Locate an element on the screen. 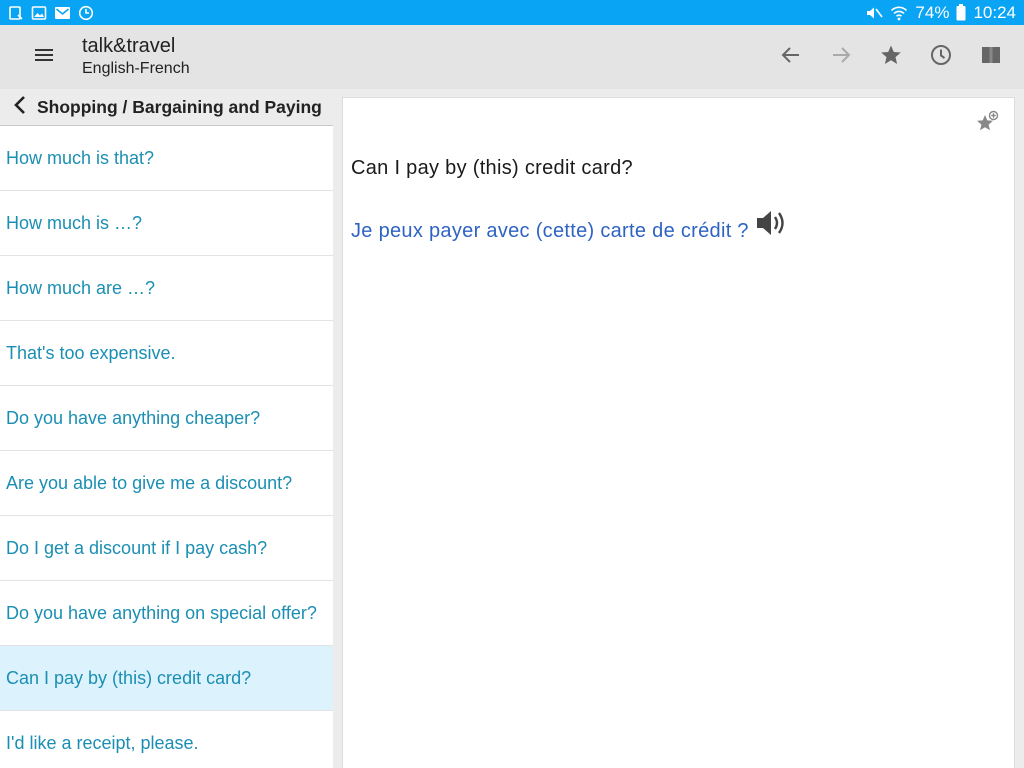 The width and height of the screenshot is (1024, 768). breadcrumb-label: Shopping / Bargaining and Paying is located at coordinates (179, 106).